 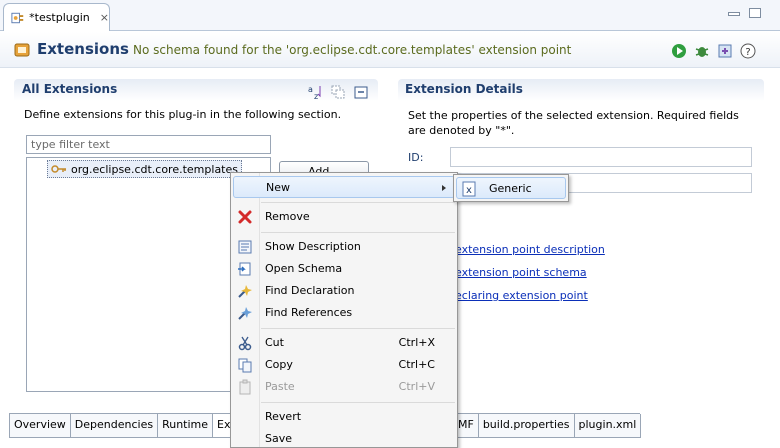 I want to click on menu-item-find-references-label: Find References, so click(x=309, y=312).